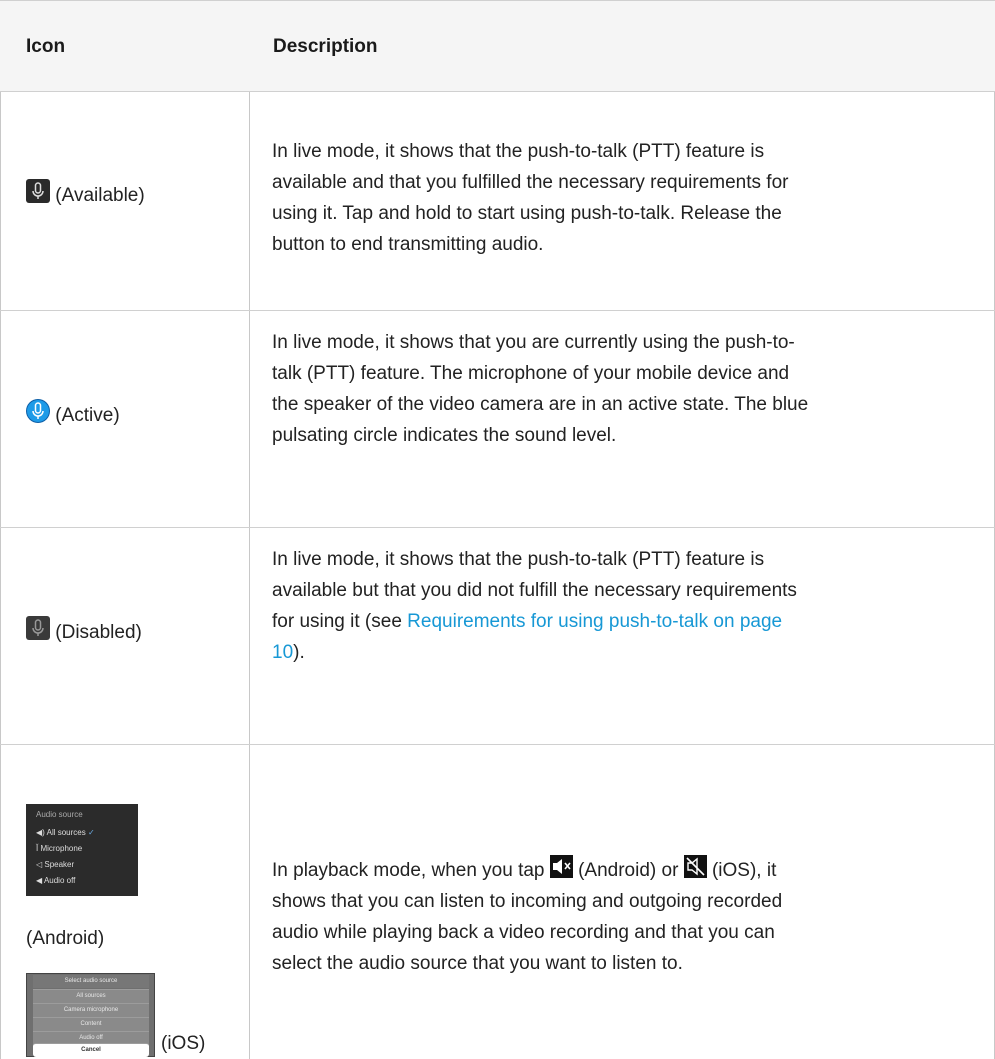  What do you see at coordinates (100, 195) in the screenshot?
I see `icon-label: (Available)` at bounding box center [100, 195].